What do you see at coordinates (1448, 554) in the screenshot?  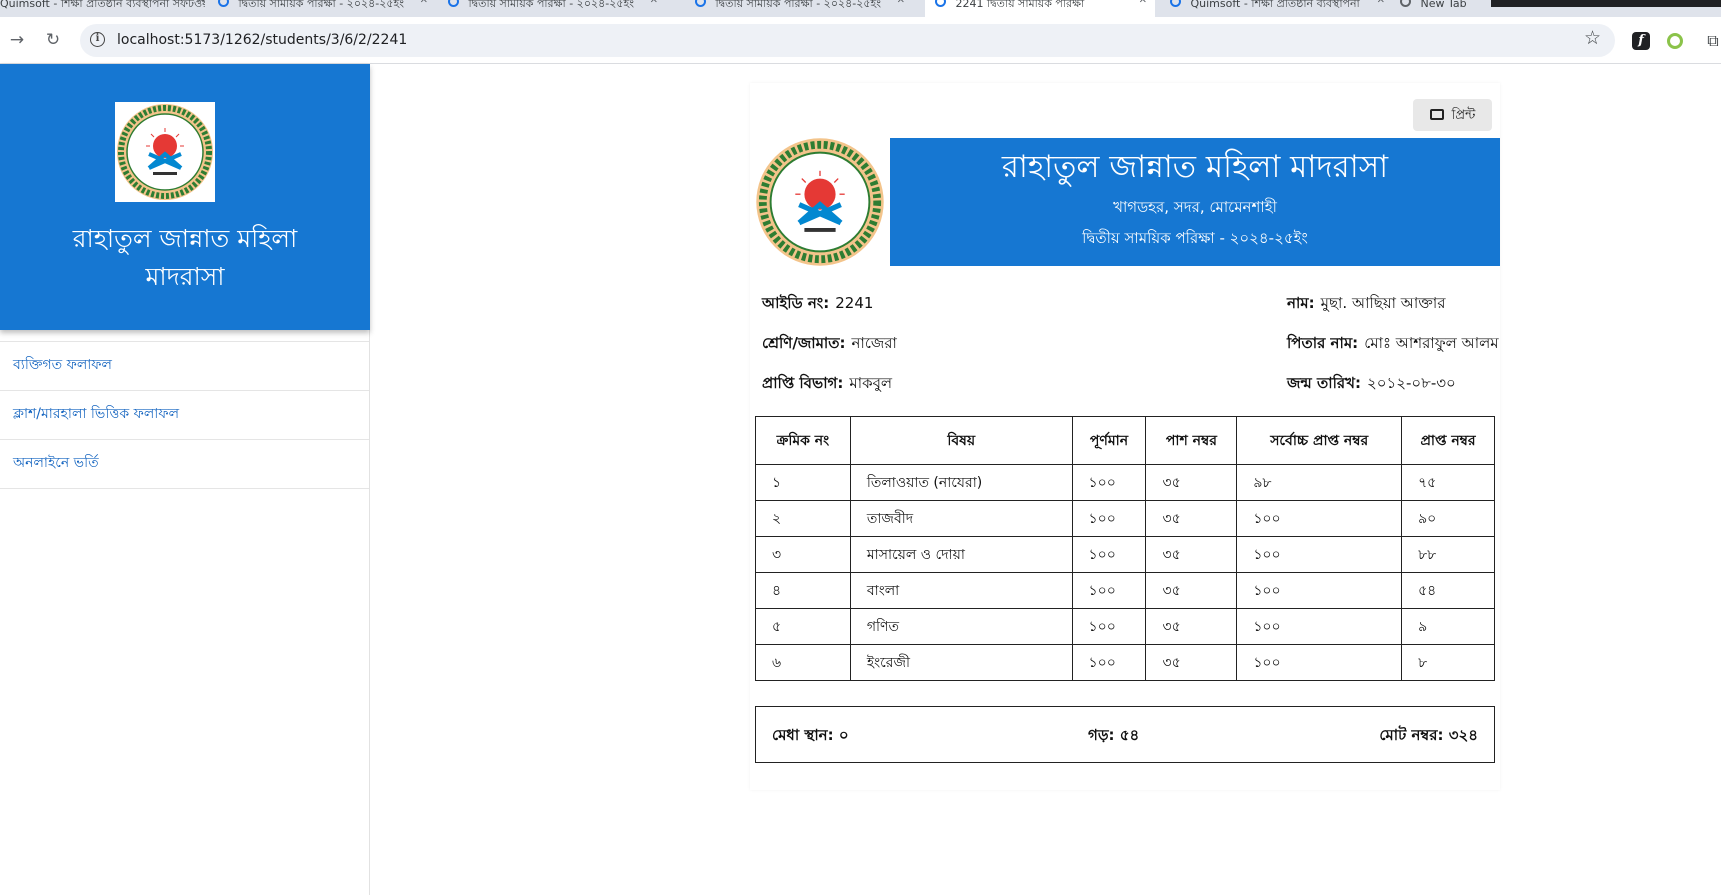 I see `table-cell: ৮৮` at bounding box center [1448, 554].